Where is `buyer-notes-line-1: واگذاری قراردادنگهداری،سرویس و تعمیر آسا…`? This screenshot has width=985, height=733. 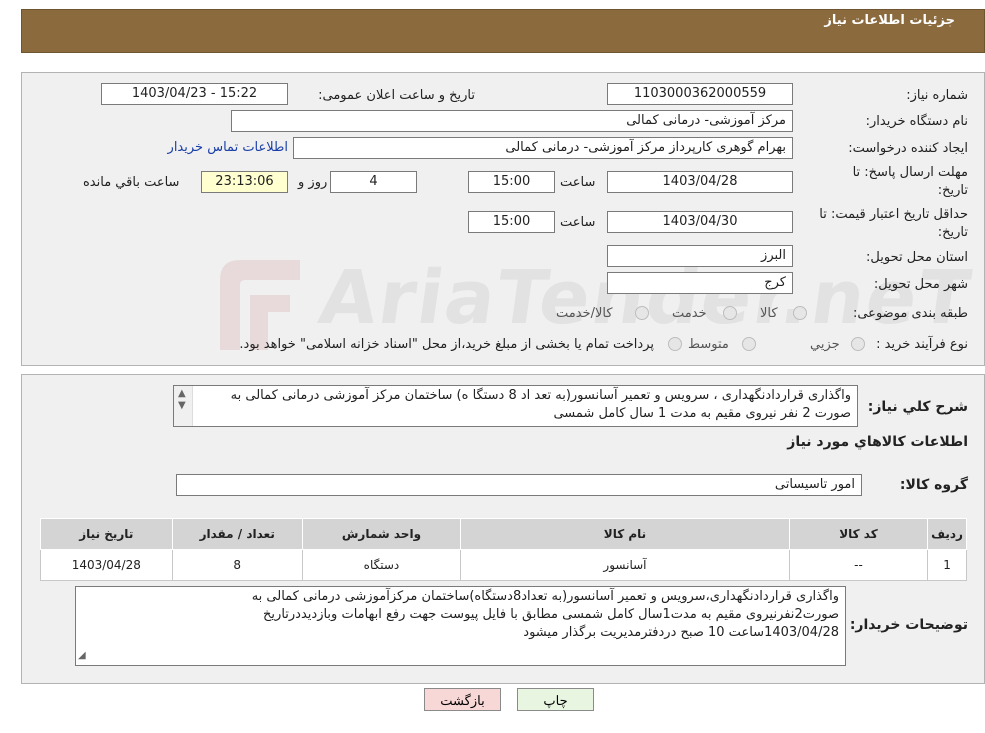 buyer-notes-line-1: واگذاری قراردادنگهداری،سرویس و تعمیر آسا… is located at coordinates (545, 596).